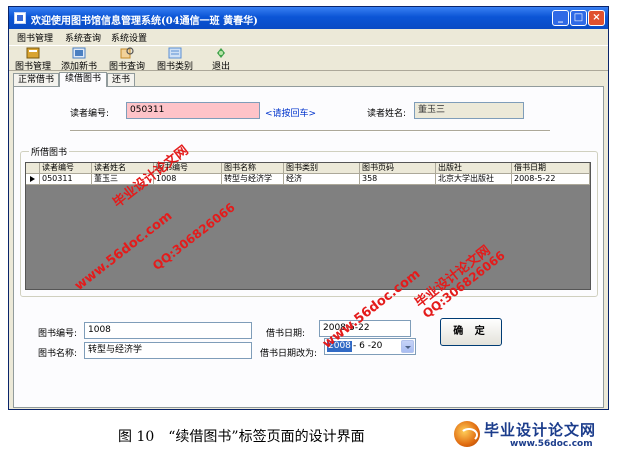 The width and height of the screenshot is (617, 454). I want to click on toolbar: 图书管理 添加新书 图书查询 图书类别 退出, so click(308, 58).